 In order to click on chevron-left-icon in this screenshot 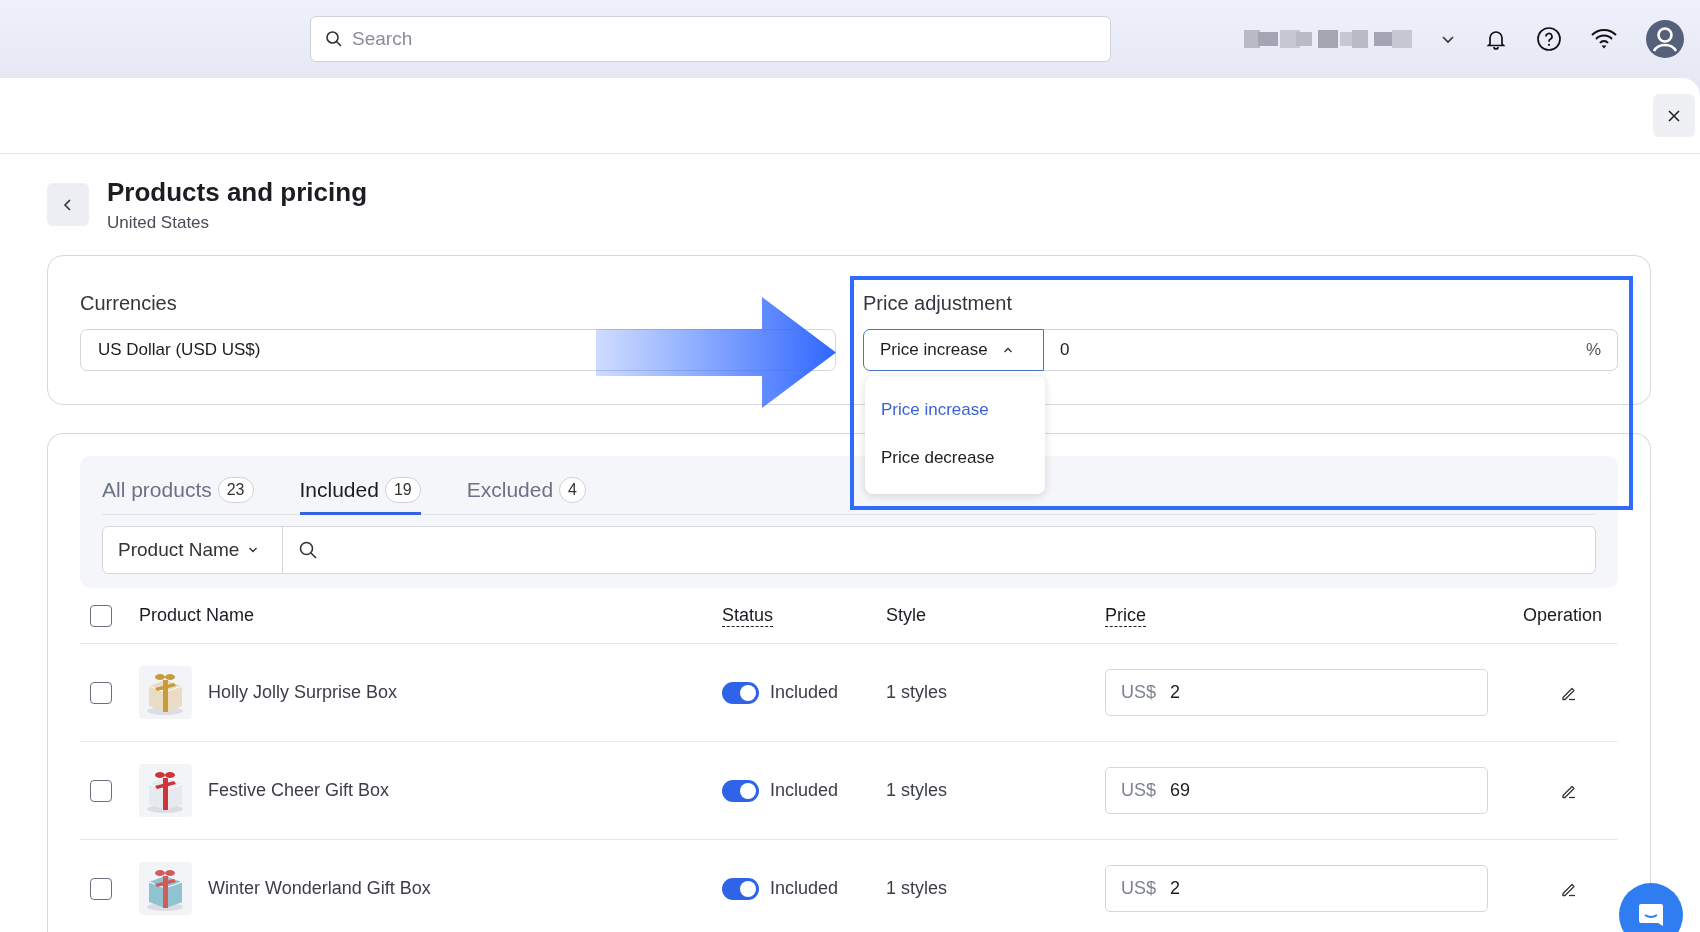, I will do `click(68, 204)`.